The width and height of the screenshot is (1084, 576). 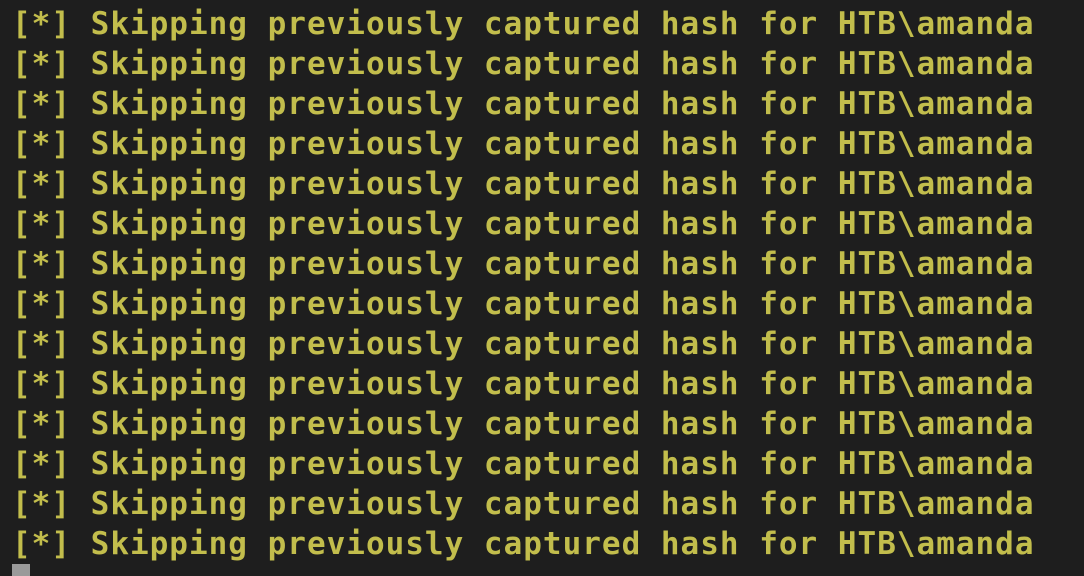 I want to click on terminal-cursor, so click(x=21, y=570).